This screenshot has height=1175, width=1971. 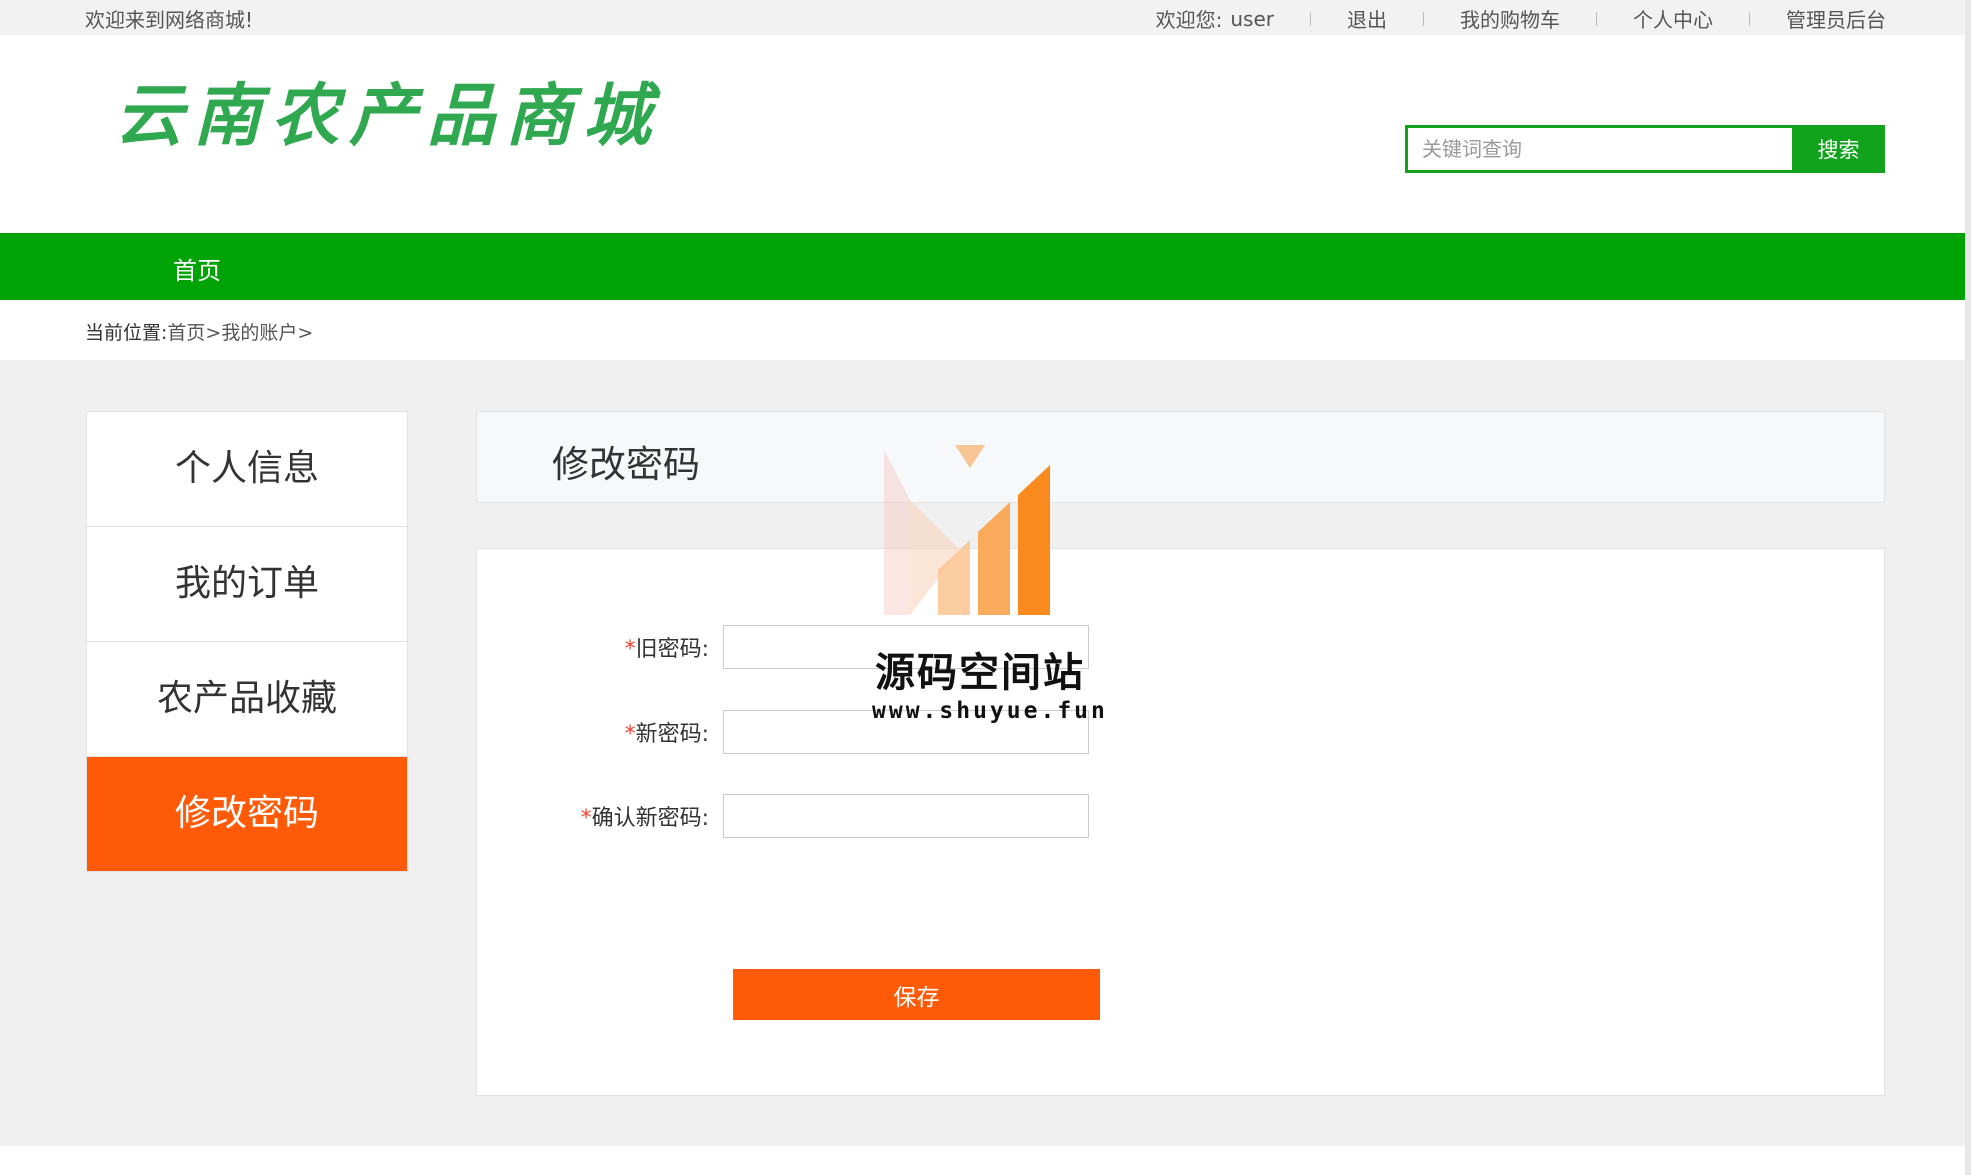 I want to click on confirm-password-input, so click(x=906, y=816).